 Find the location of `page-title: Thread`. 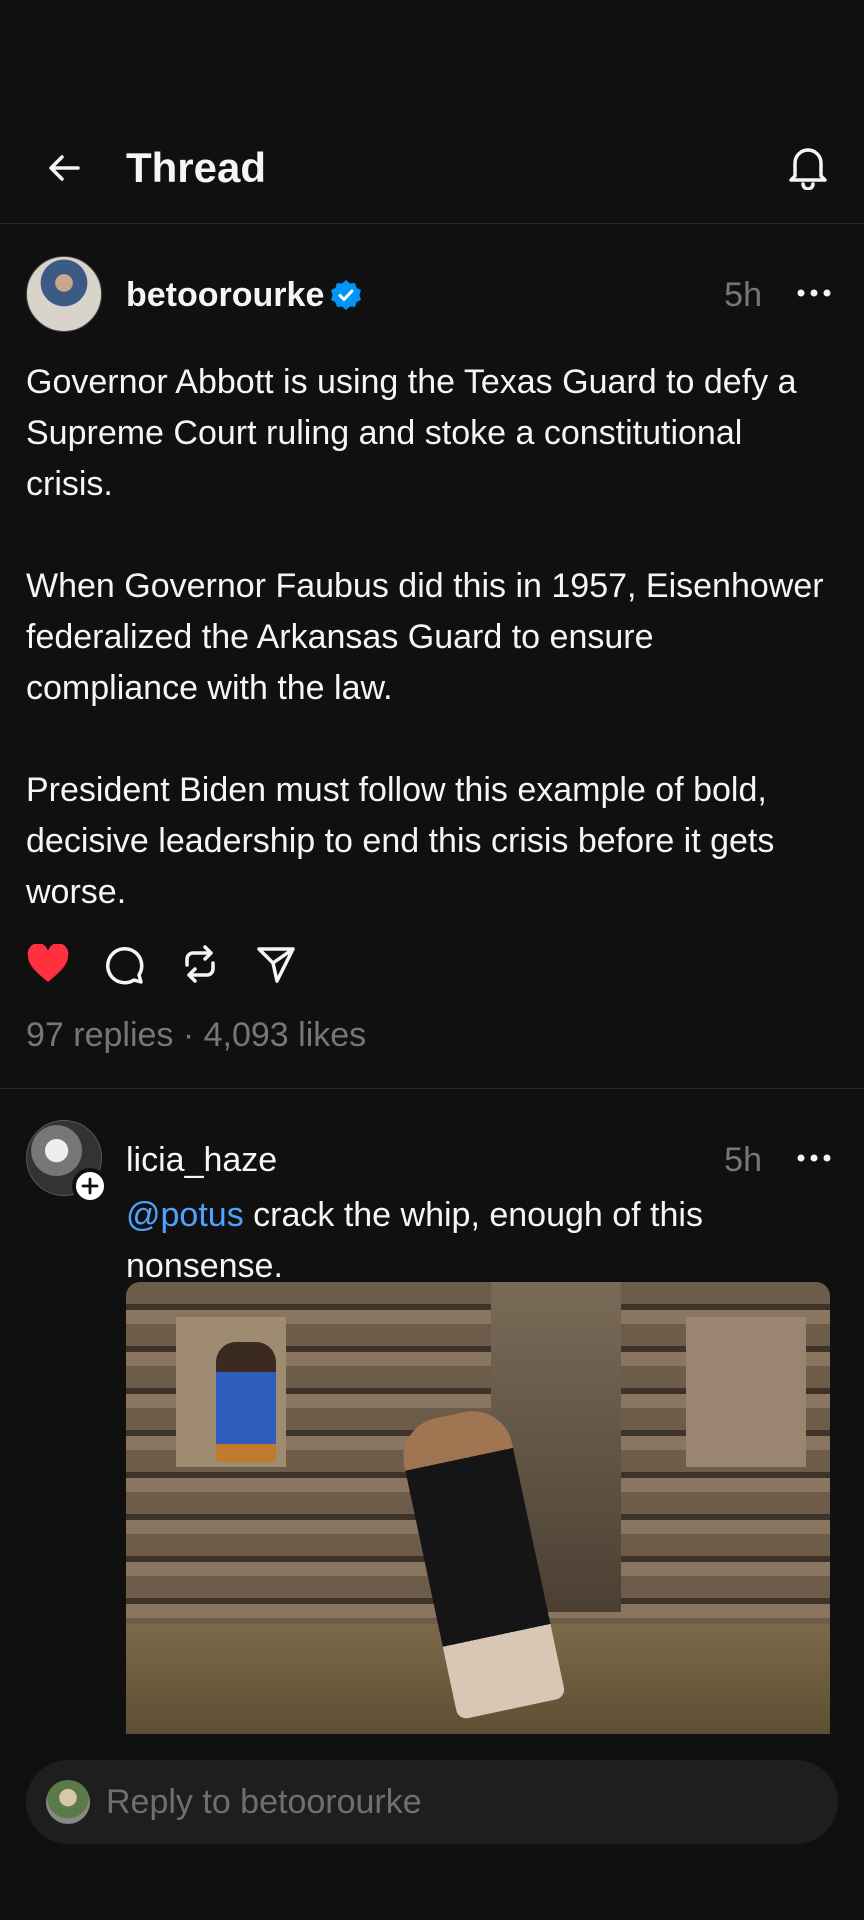

page-title: Thread is located at coordinates (196, 167).